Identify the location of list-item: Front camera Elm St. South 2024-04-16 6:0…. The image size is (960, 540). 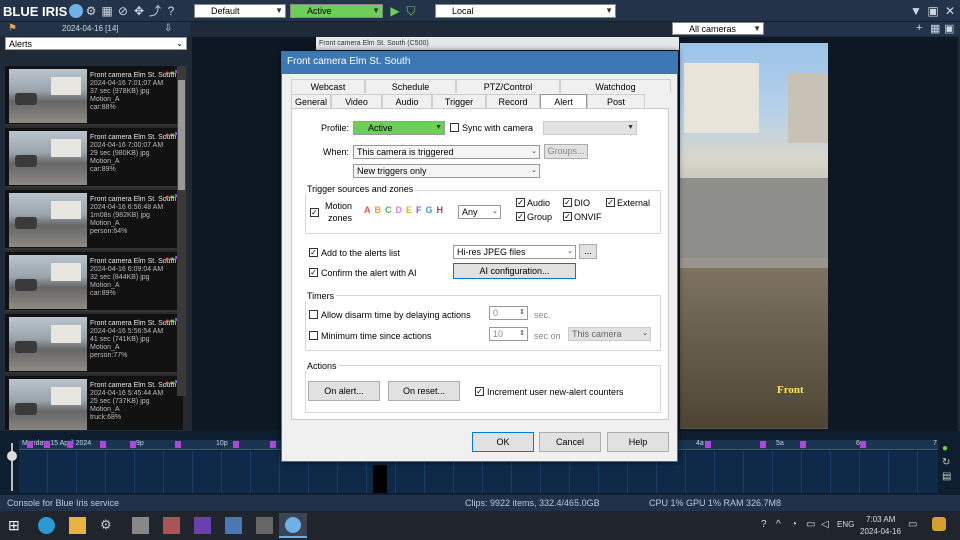
(94, 282).